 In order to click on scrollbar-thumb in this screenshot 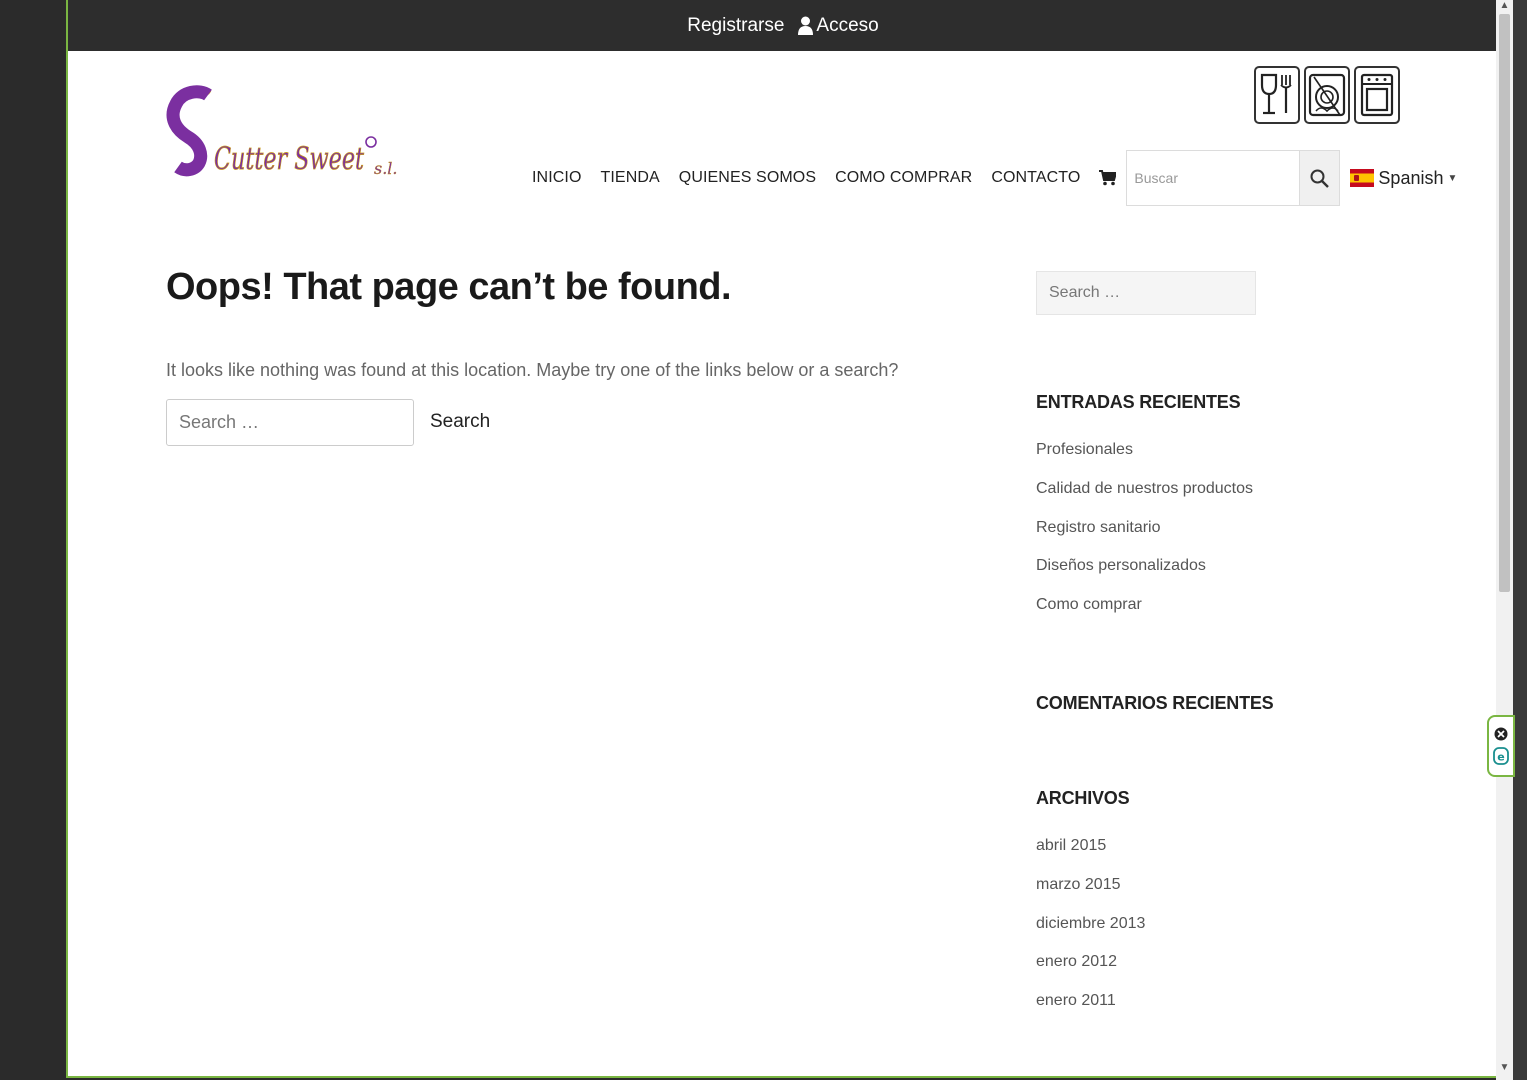, I will do `click(1504, 303)`.